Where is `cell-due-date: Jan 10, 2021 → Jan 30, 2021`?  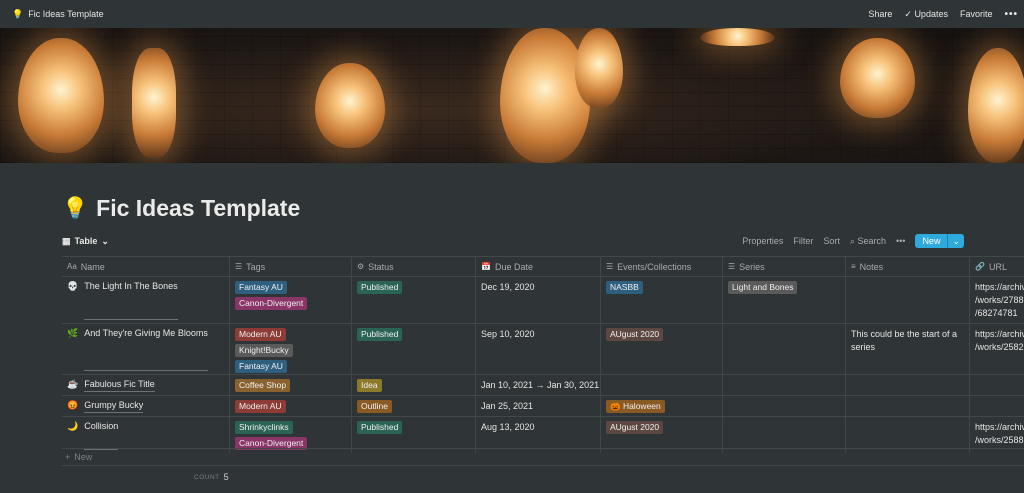 cell-due-date: Jan 10, 2021 → Jan 30, 2021 is located at coordinates (538, 385).